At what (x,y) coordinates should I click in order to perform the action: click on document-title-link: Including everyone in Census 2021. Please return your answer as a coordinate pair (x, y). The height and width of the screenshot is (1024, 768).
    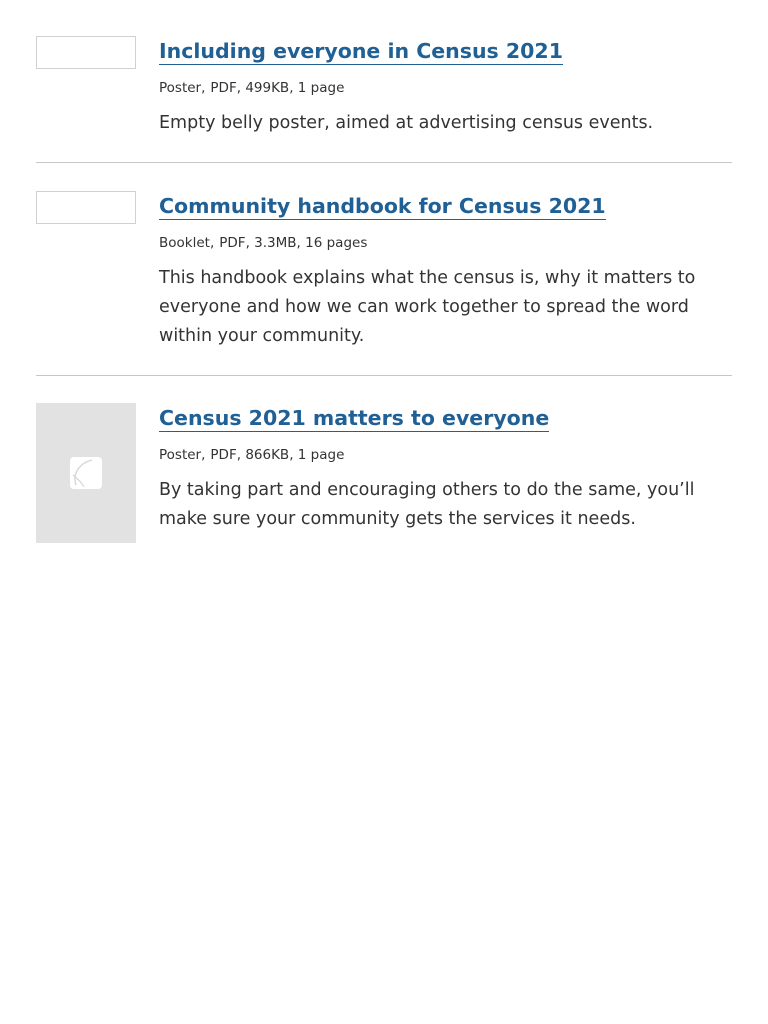
    Looking at the image, I should click on (361, 51).